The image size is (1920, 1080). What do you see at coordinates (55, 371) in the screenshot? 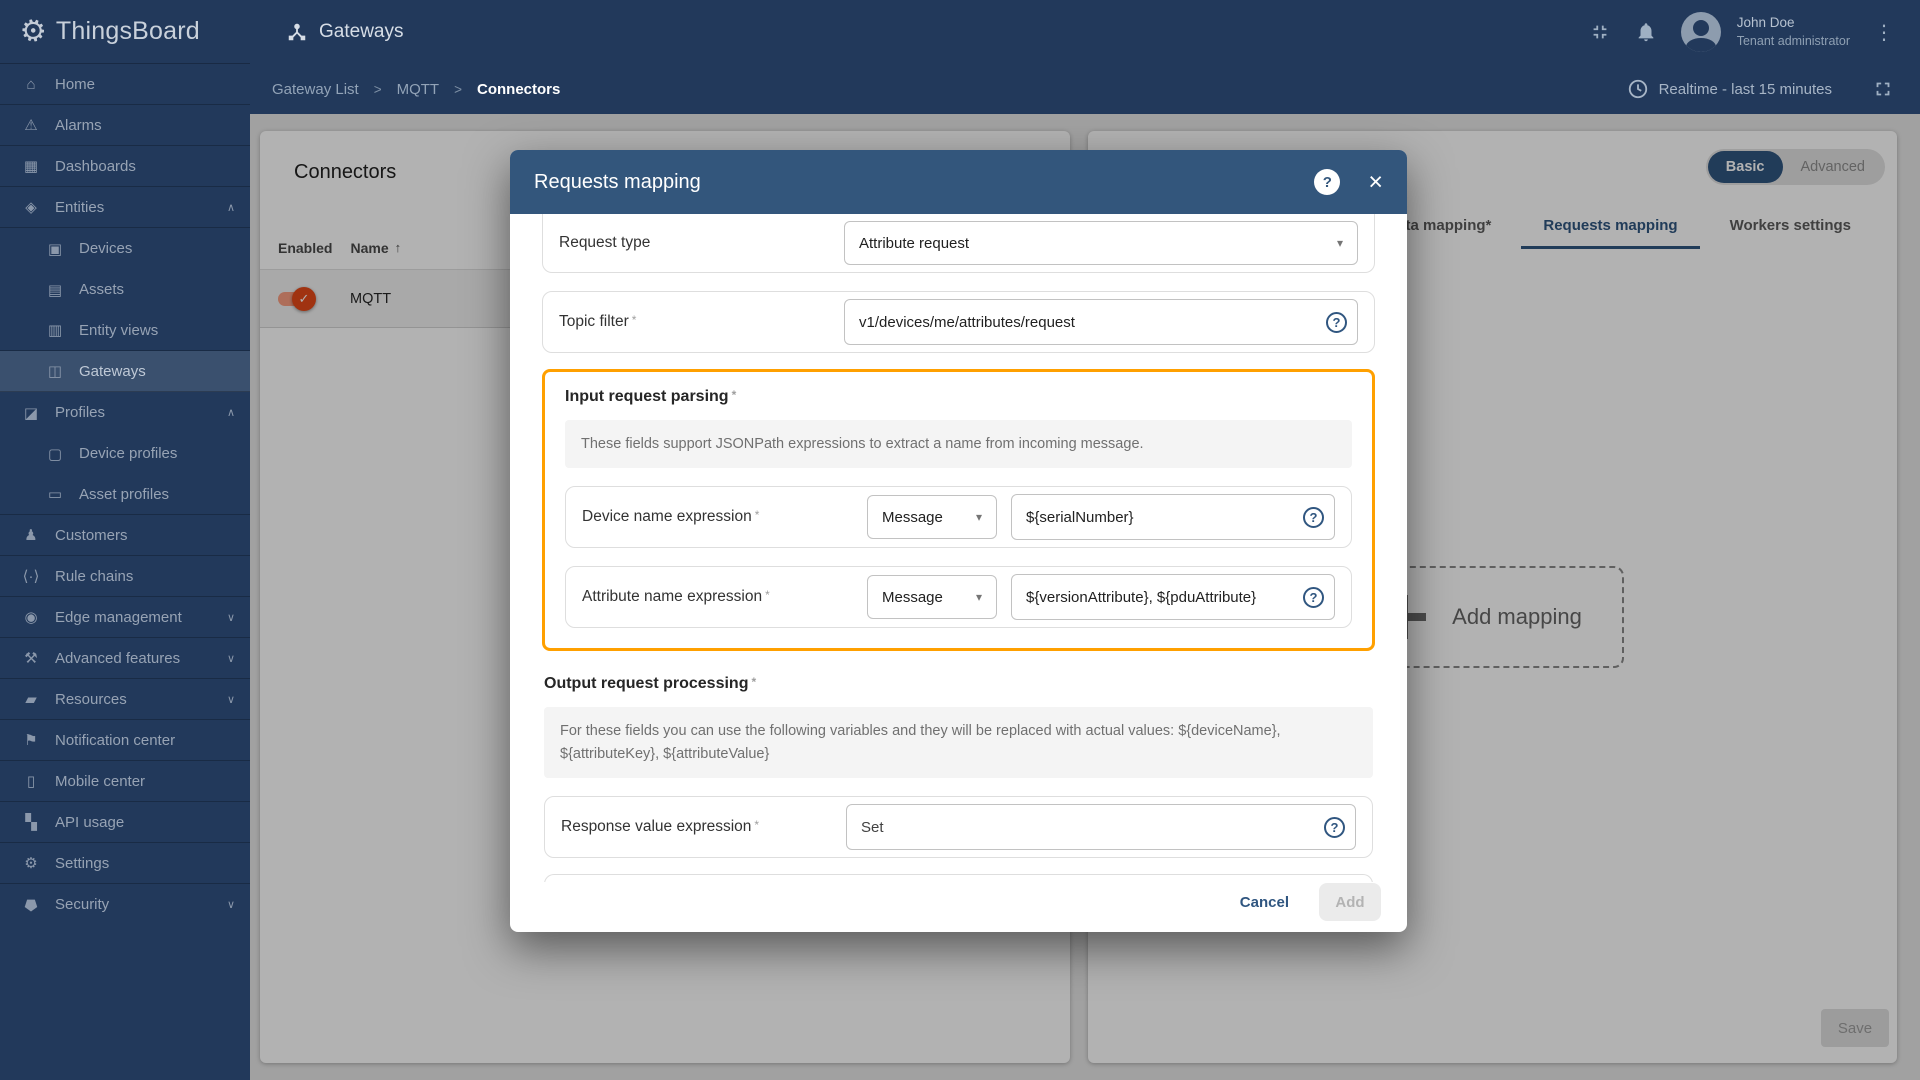
I see `gateways-icon: ◫` at bounding box center [55, 371].